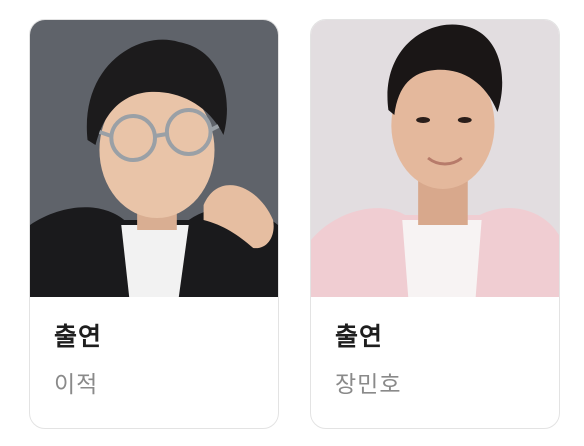  I want to click on cast-name: 이적, so click(76, 385).